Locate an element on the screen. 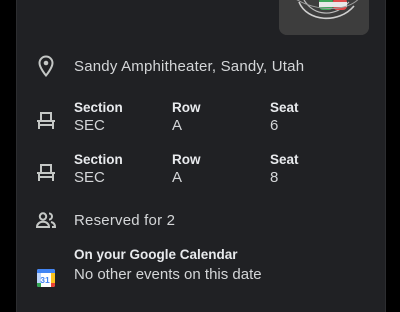 The width and height of the screenshot is (400, 312). calendar-day-number: 31 is located at coordinates (45, 280).